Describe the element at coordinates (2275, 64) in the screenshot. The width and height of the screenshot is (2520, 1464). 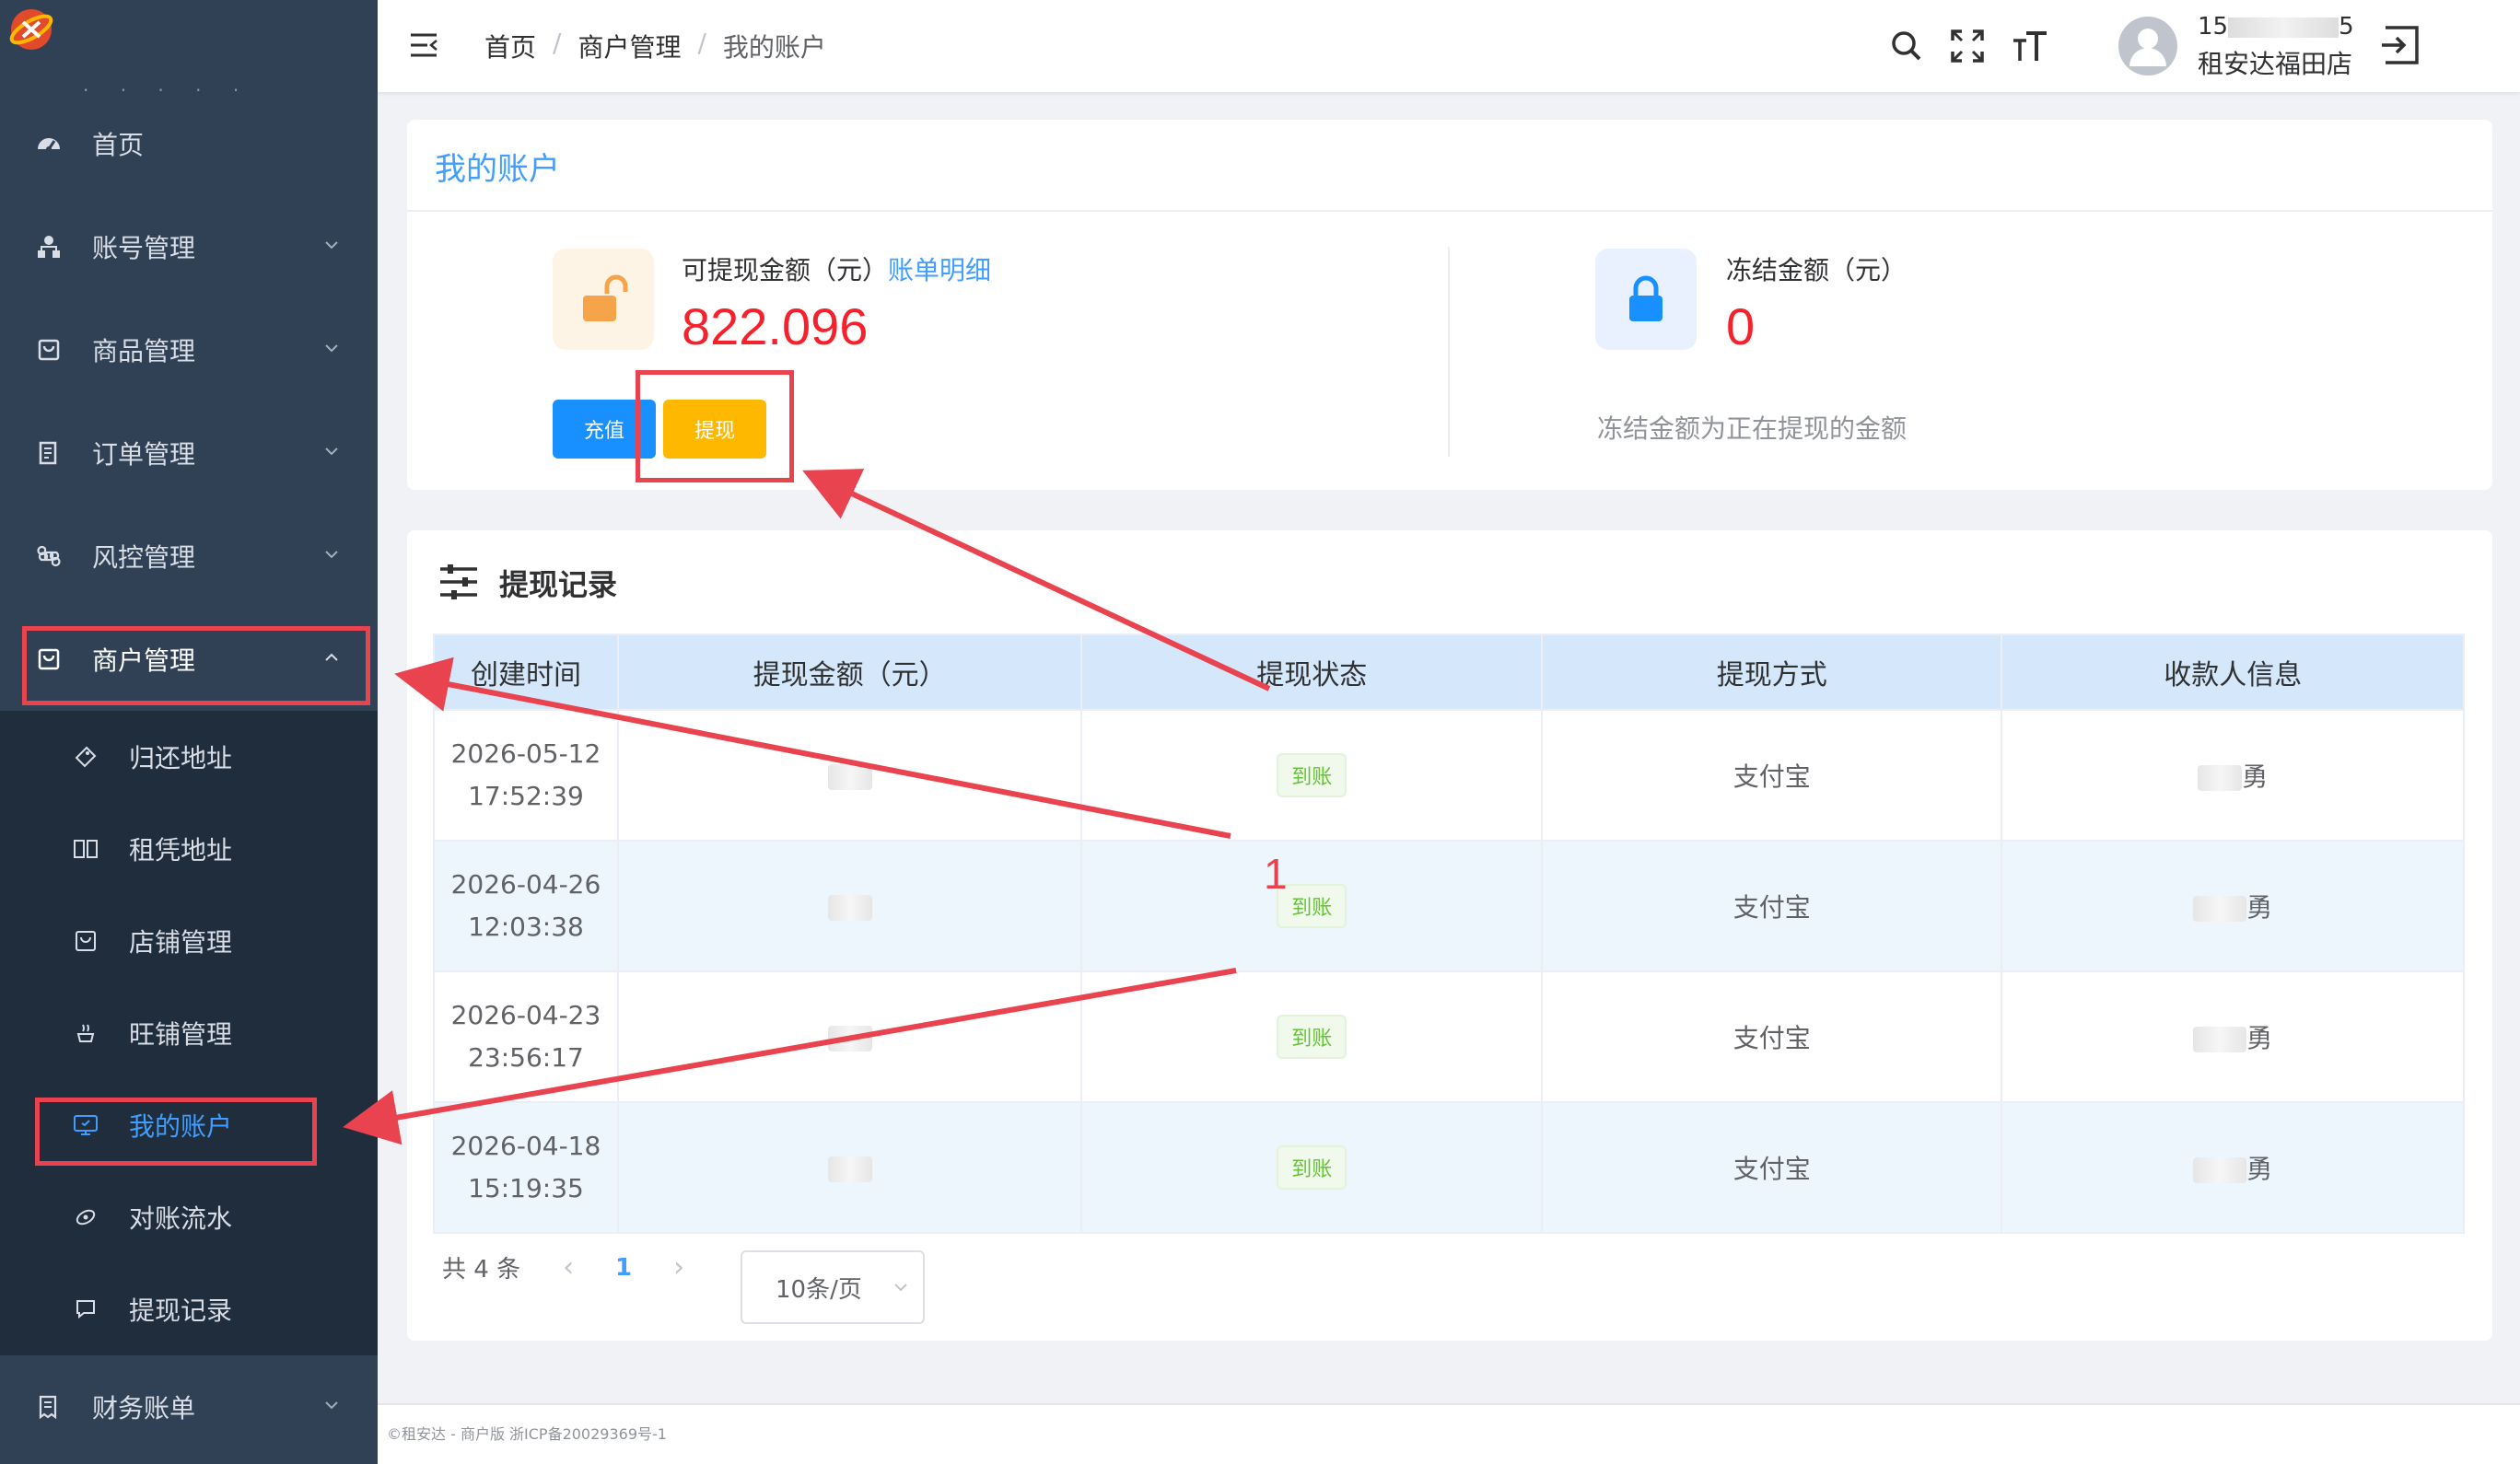
I see `user-shop-name: 租安达福田店` at that location.